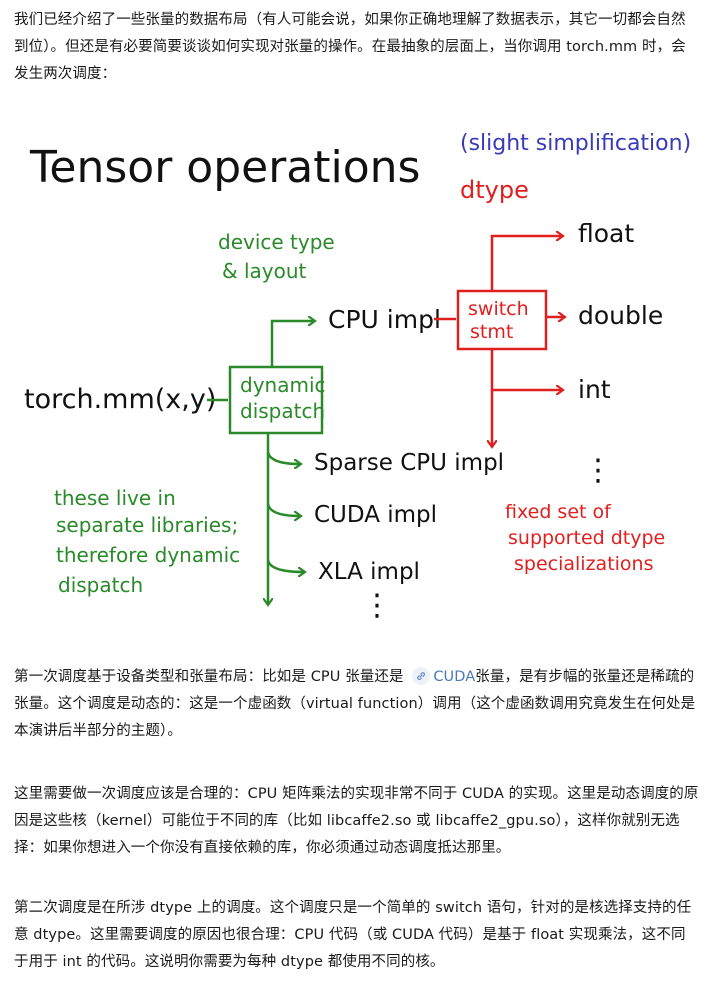  Describe the element at coordinates (491, 332) in the screenshot. I see `switch-box-line-2: stmt` at that location.